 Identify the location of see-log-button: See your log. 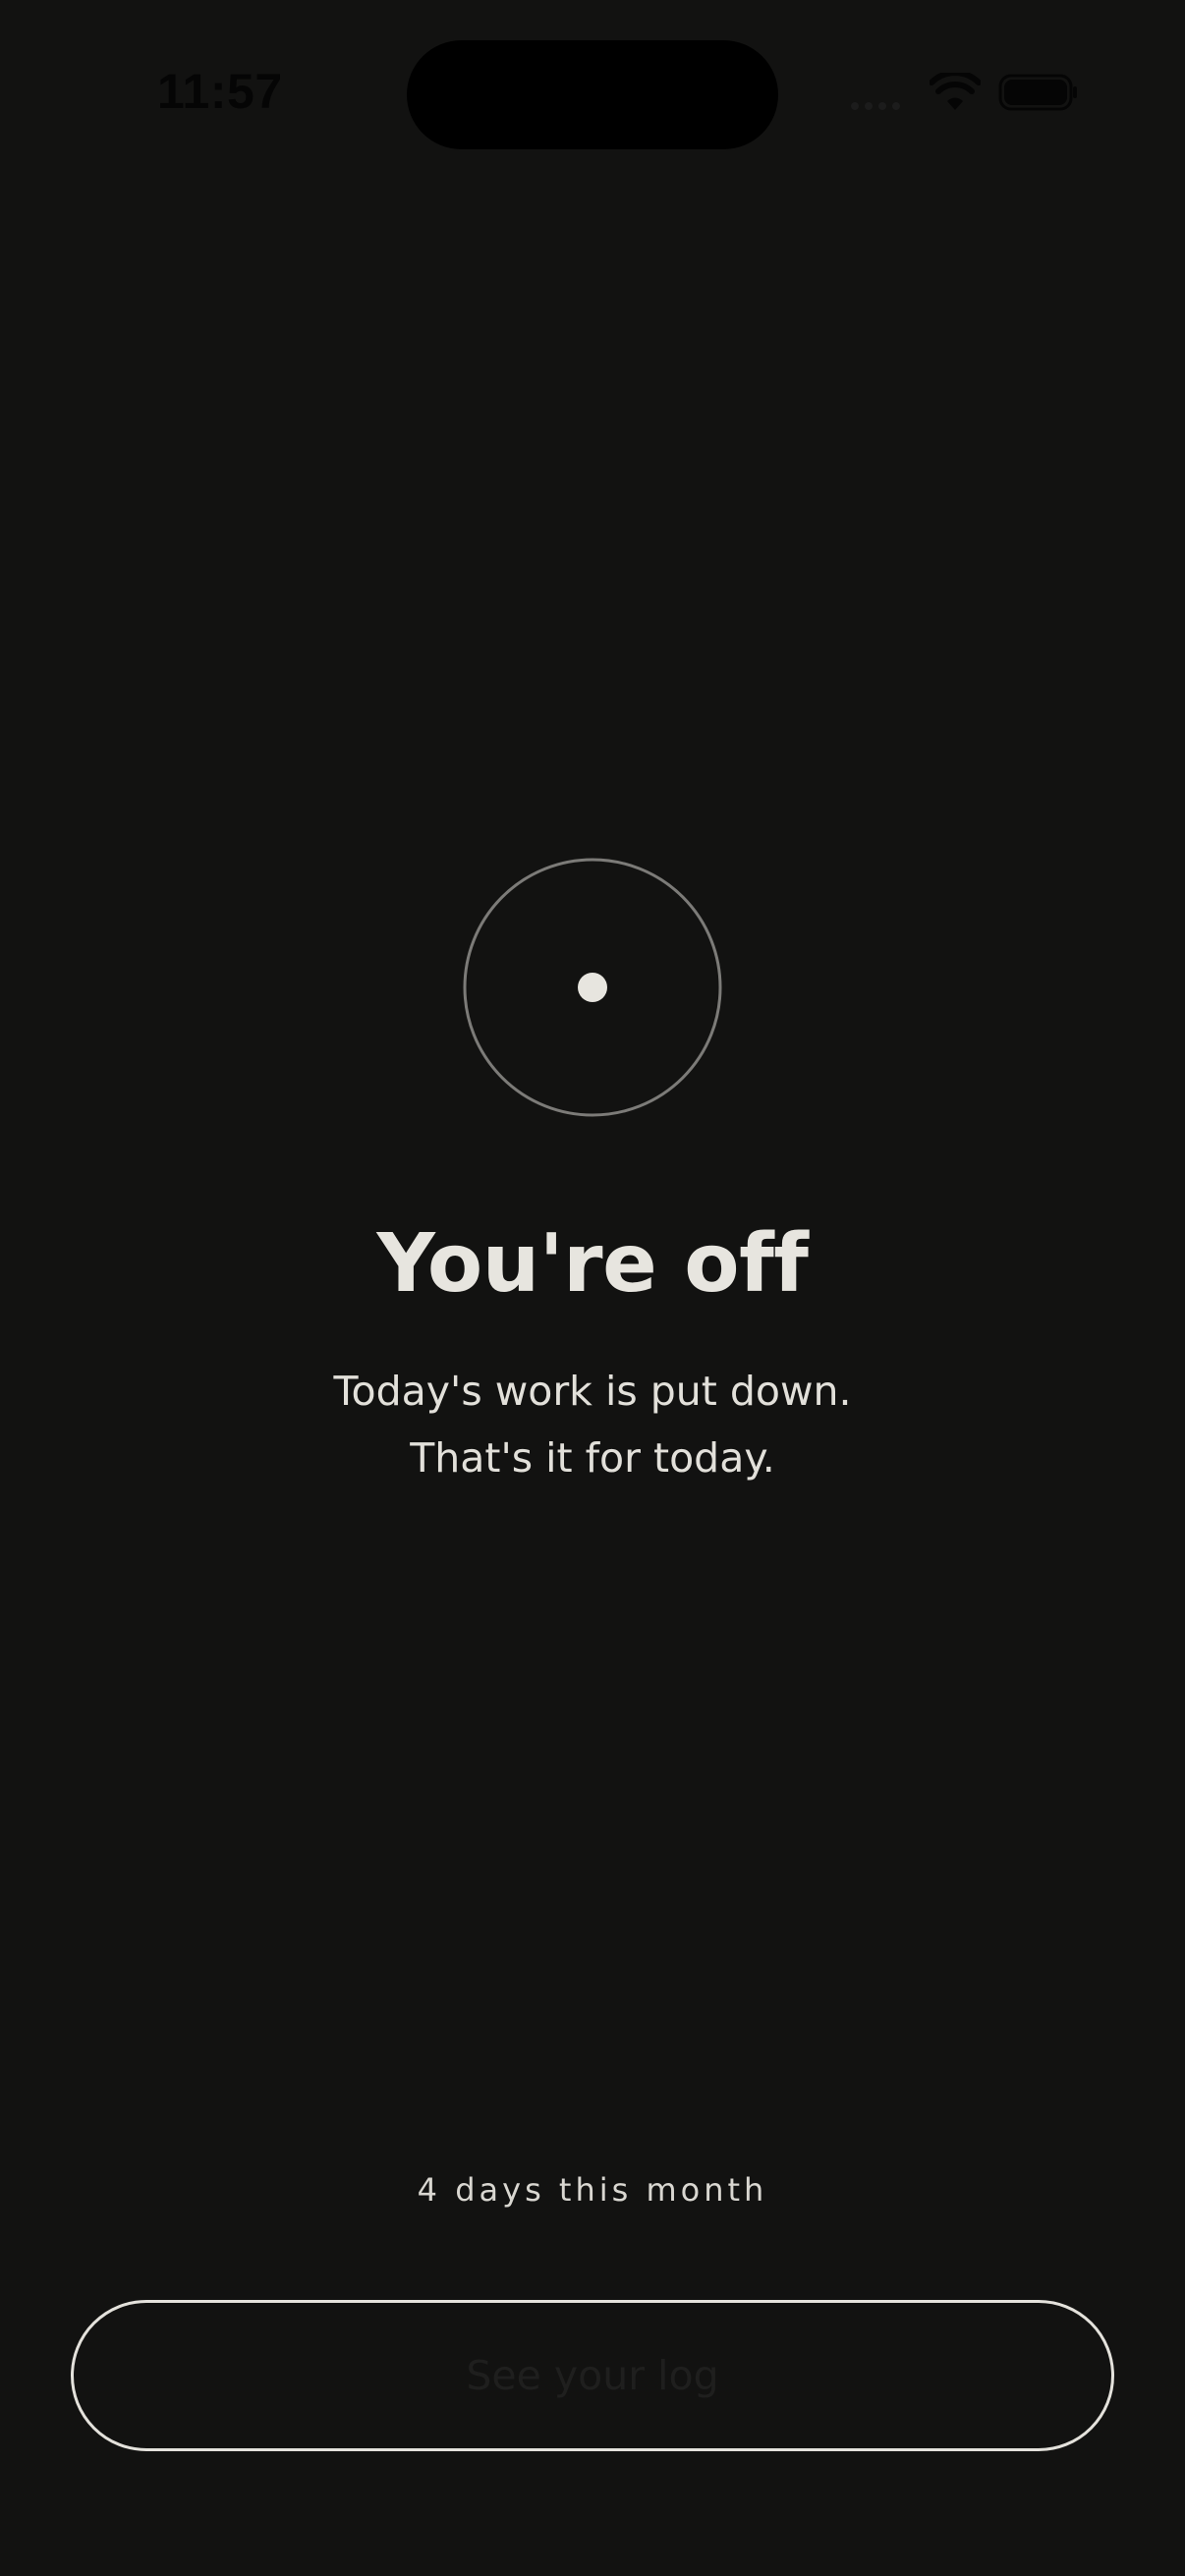
(592, 2375).